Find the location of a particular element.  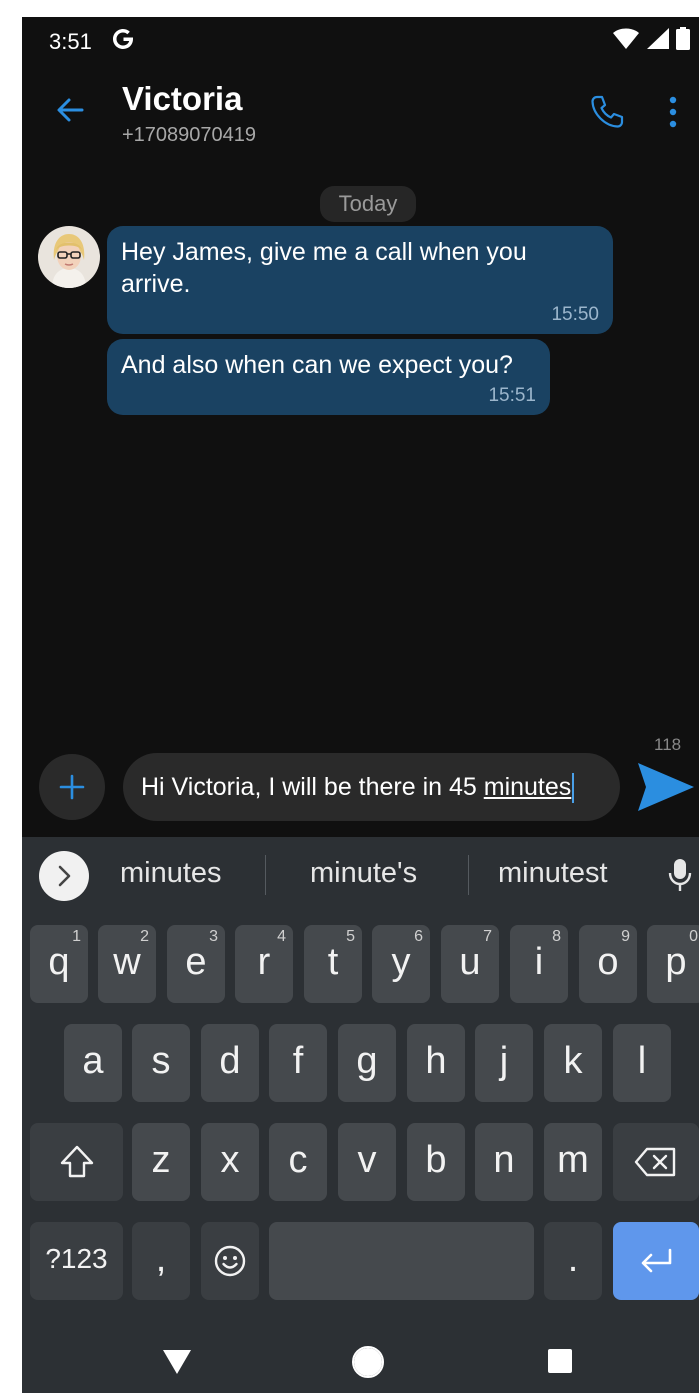

signal-icon is located at coordinates (657, 38).